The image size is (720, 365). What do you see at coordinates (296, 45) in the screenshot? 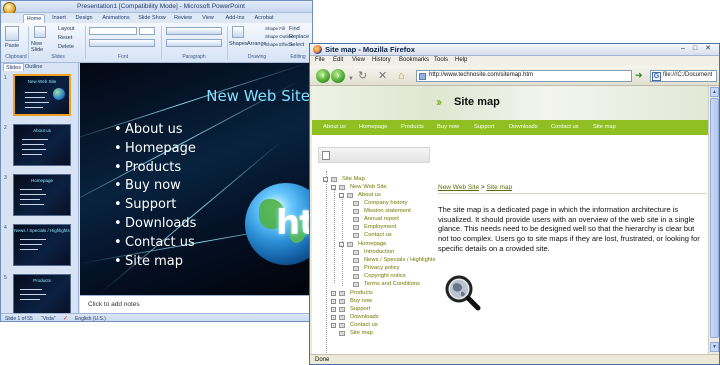
I see `select-button: Select` at bounding box center [296, 45].